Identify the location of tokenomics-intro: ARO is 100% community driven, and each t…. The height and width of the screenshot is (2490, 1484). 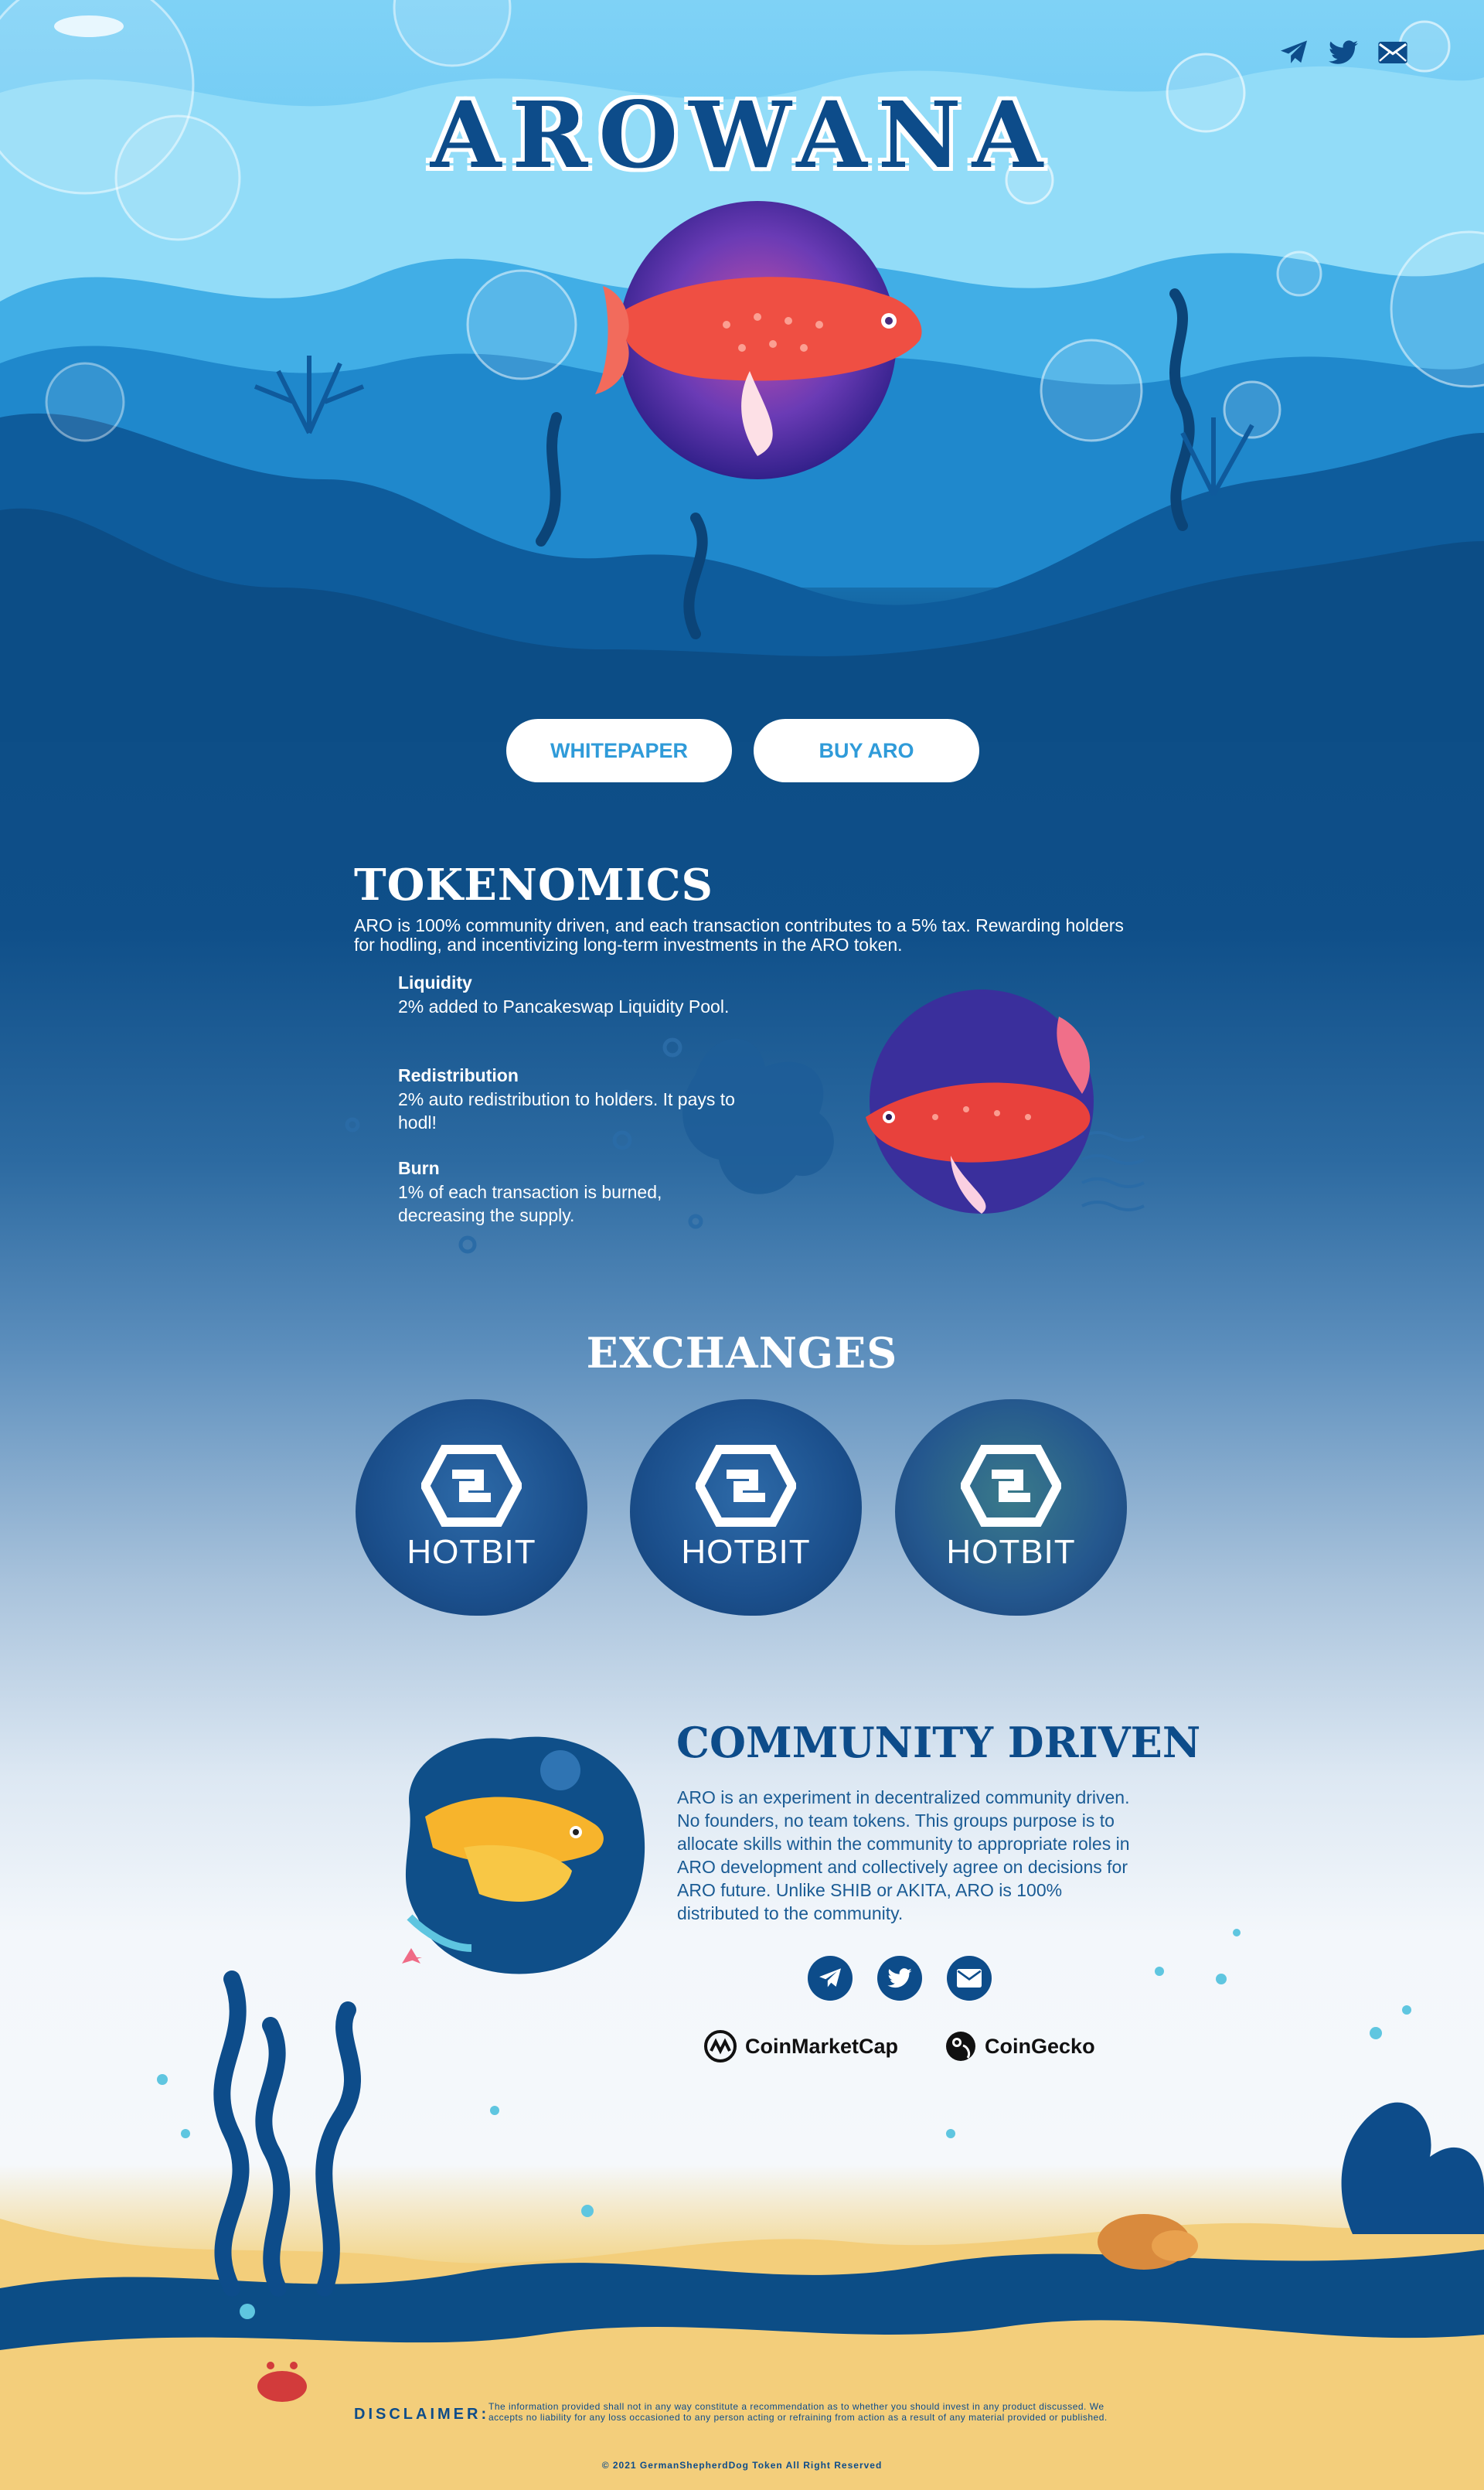
(739, 935).